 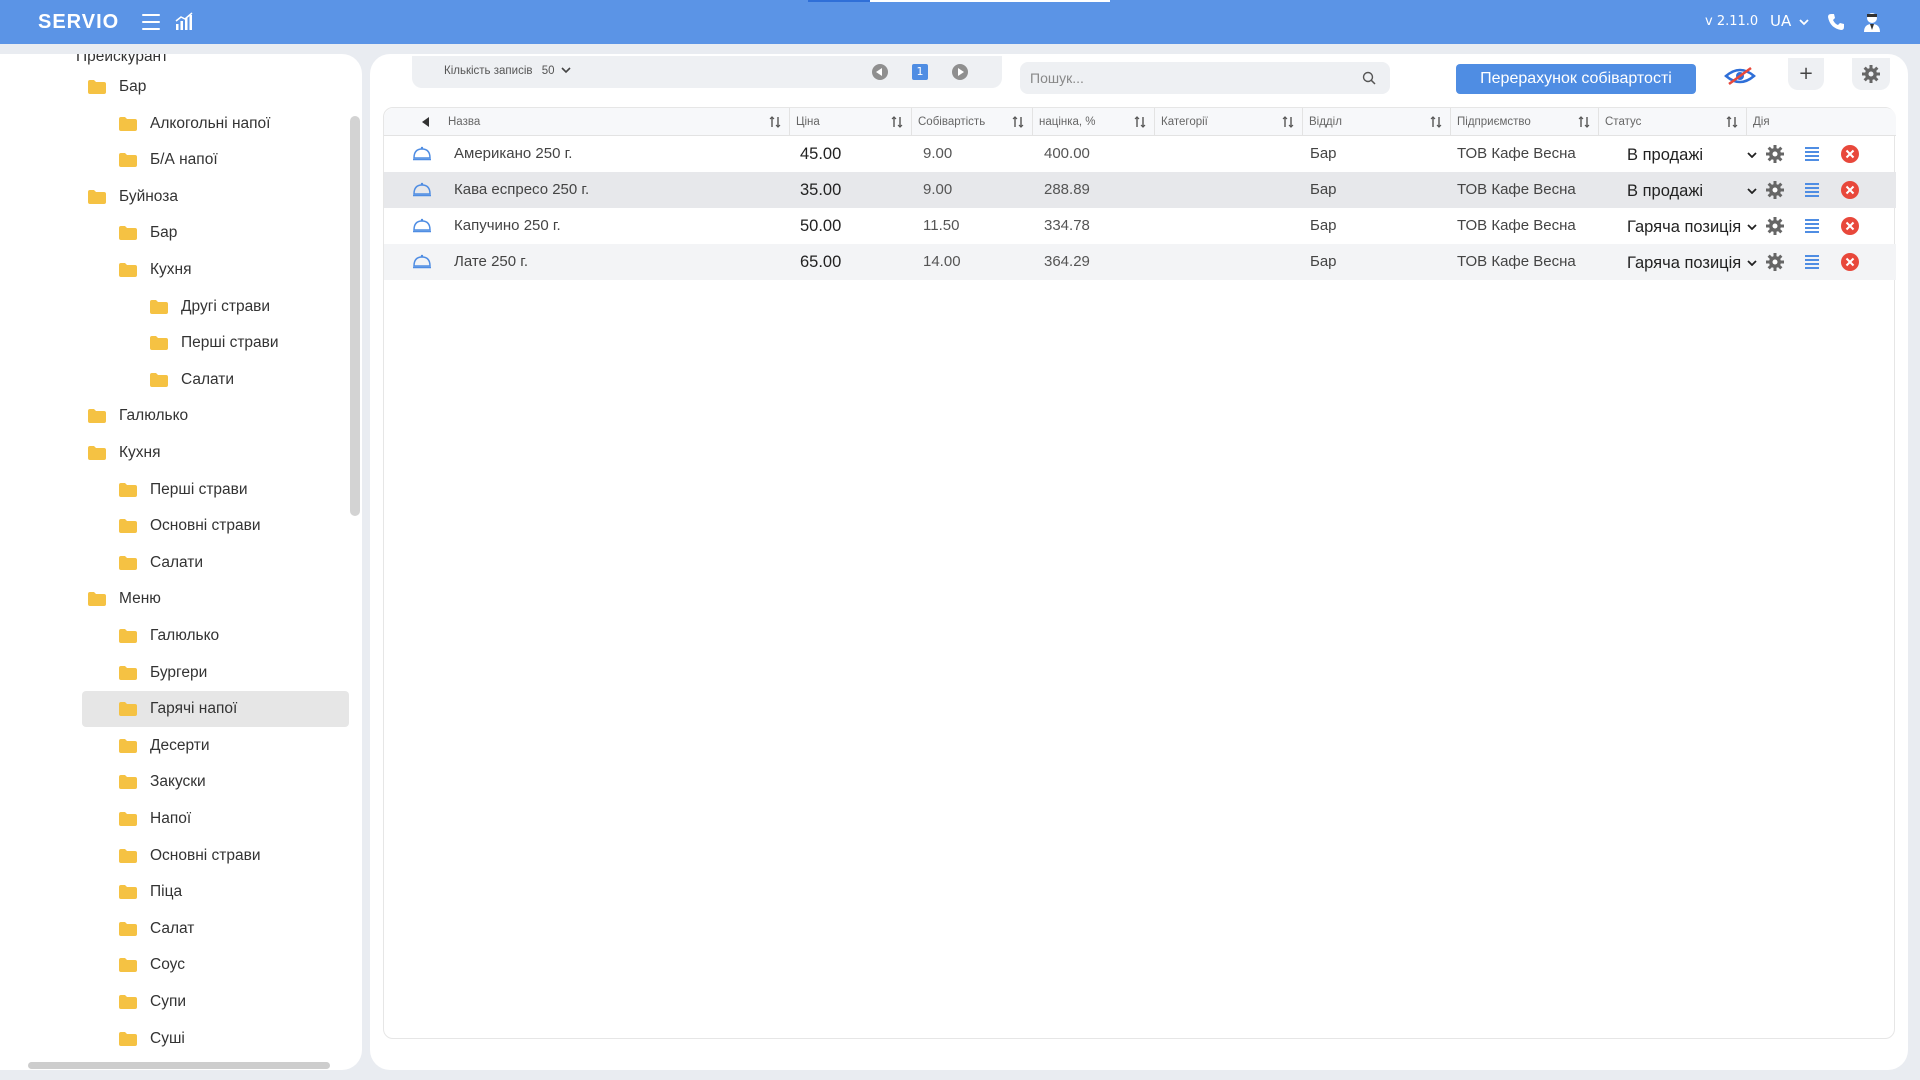 What do you see at coordinates (163, 673) in the screenshot?
I see `sidebar-folder-item: Бургери` at bounding box center [163, 673].